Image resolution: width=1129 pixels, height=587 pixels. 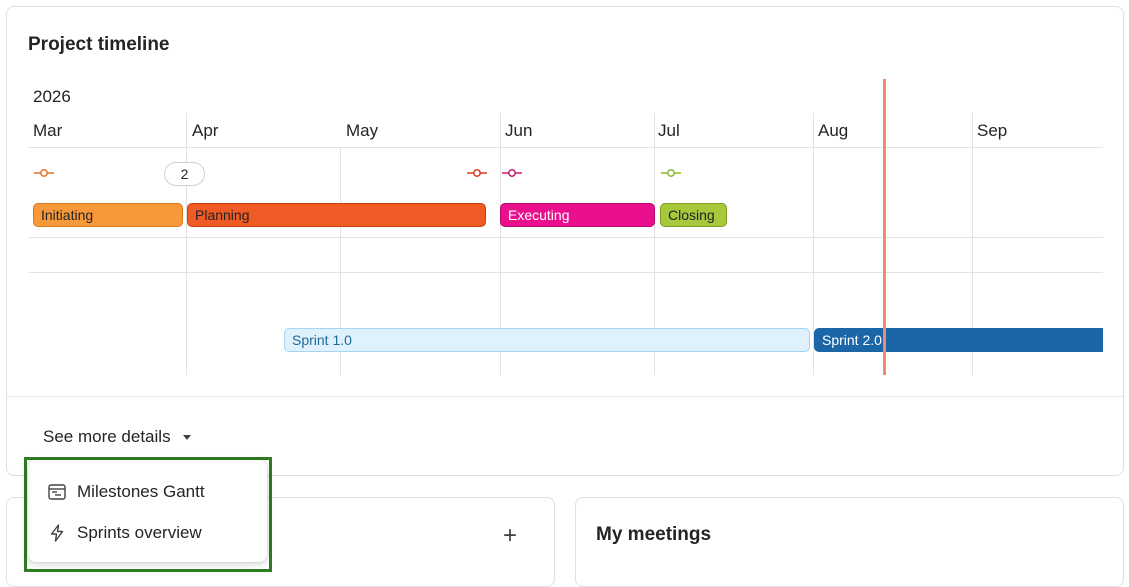 I want to click on chevron-down-icon, so click(x=186, y=437).